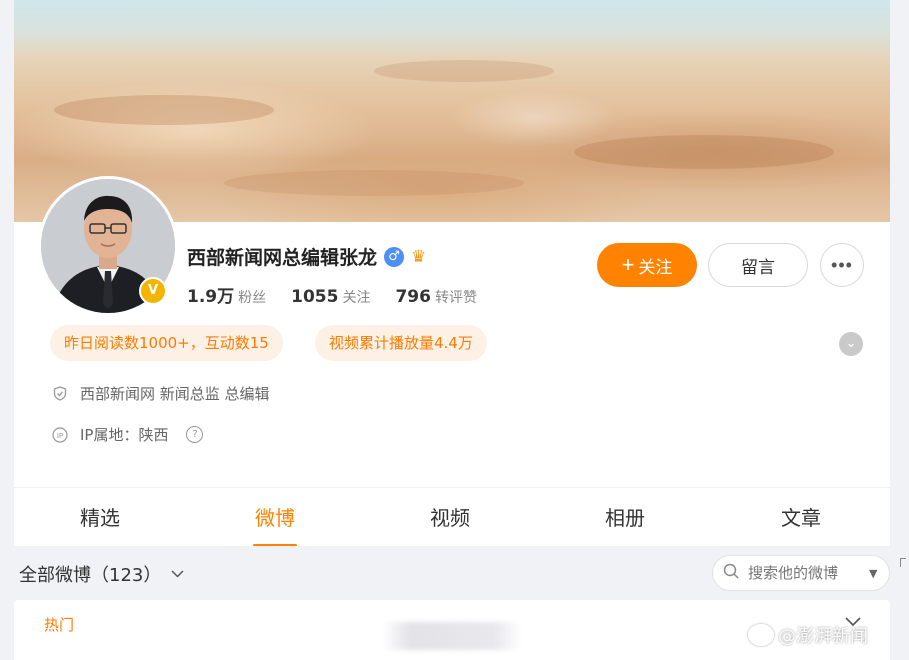 The height and width of the screenshot is (660, 909). I want to click on tab-featured: 精选, so click(100, 517).